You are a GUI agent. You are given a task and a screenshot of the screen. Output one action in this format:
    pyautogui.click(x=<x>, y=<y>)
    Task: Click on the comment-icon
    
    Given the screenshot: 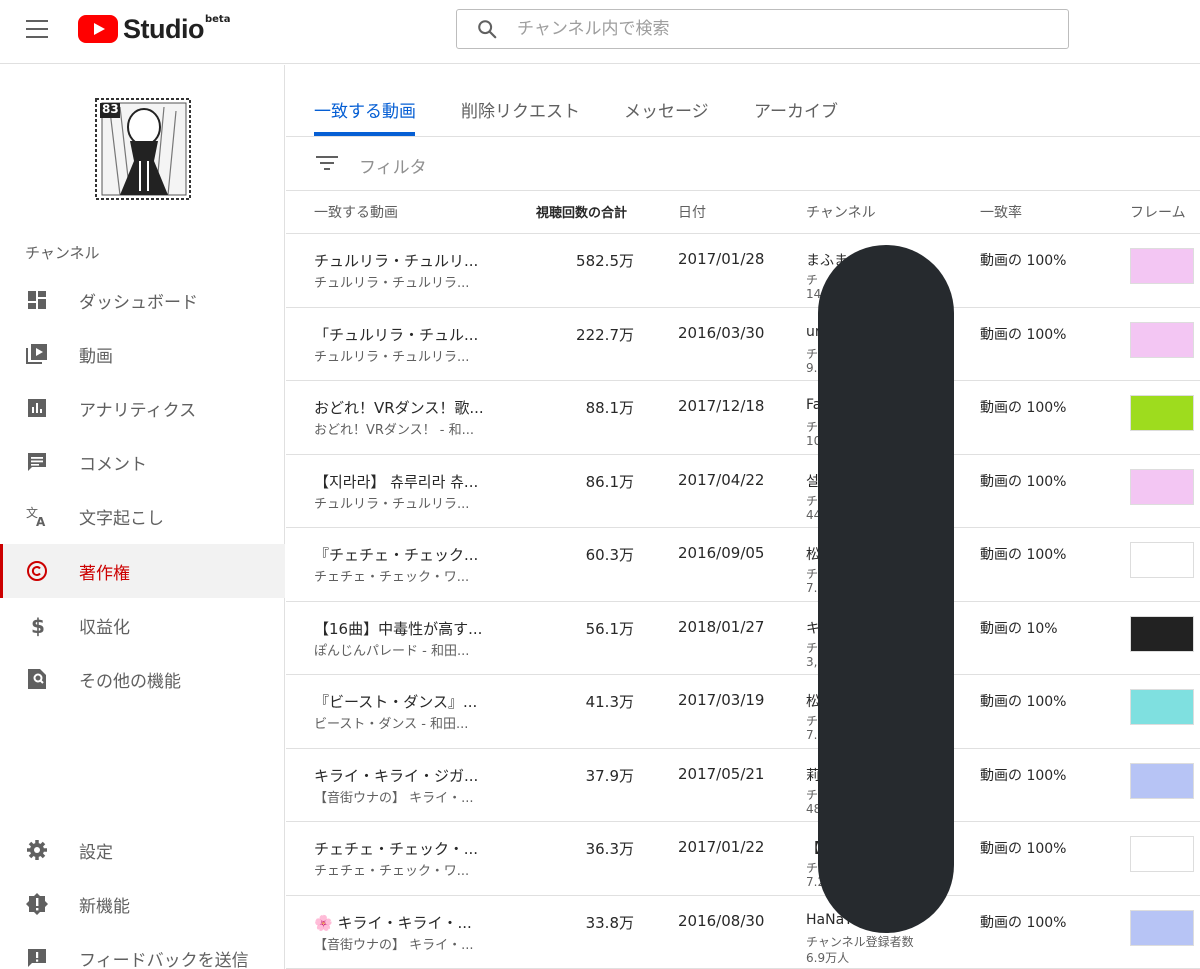 What is the action you would take?
    pyautogui.click(x=37, y=462)
    